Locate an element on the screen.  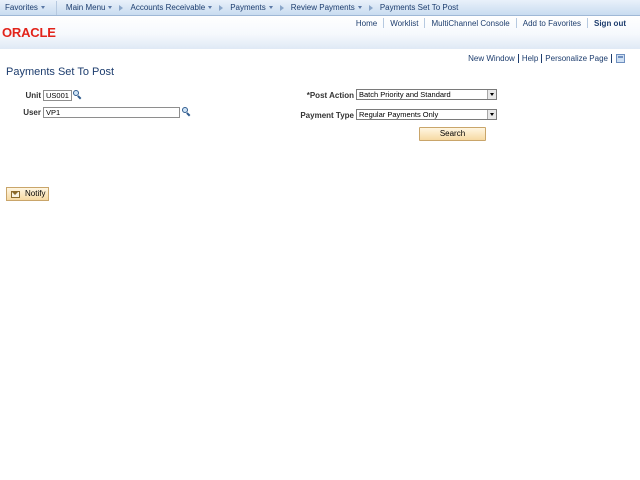
user-lookup-search-icon is located at coordinates (186, 112).